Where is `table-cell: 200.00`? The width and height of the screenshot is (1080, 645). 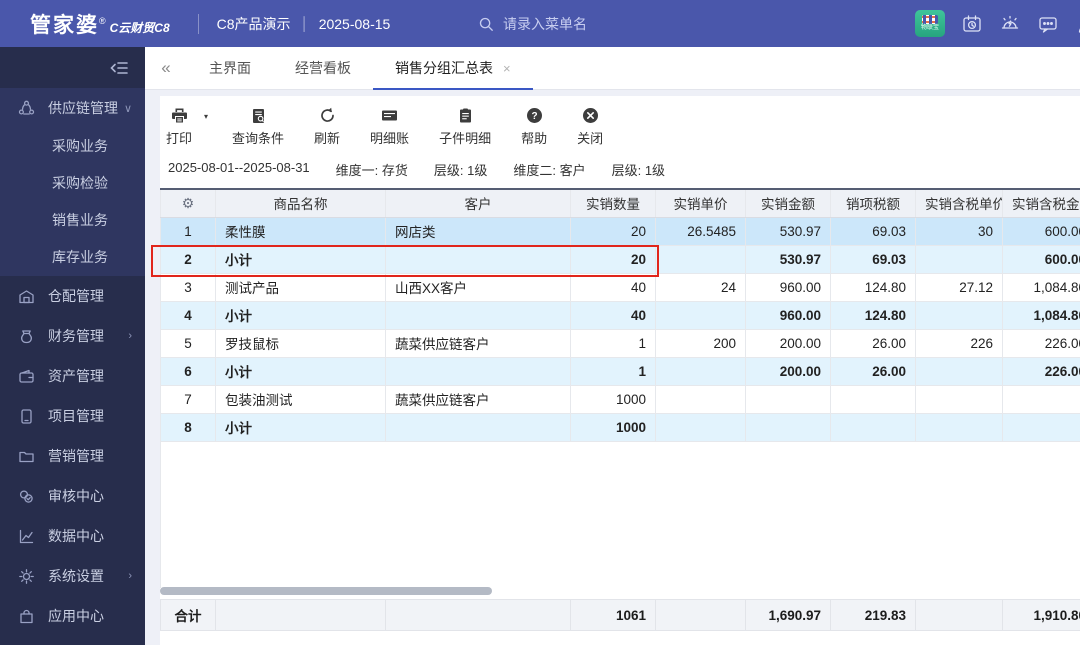
table-cell: 200.00 is located at coordinates (788, 371).